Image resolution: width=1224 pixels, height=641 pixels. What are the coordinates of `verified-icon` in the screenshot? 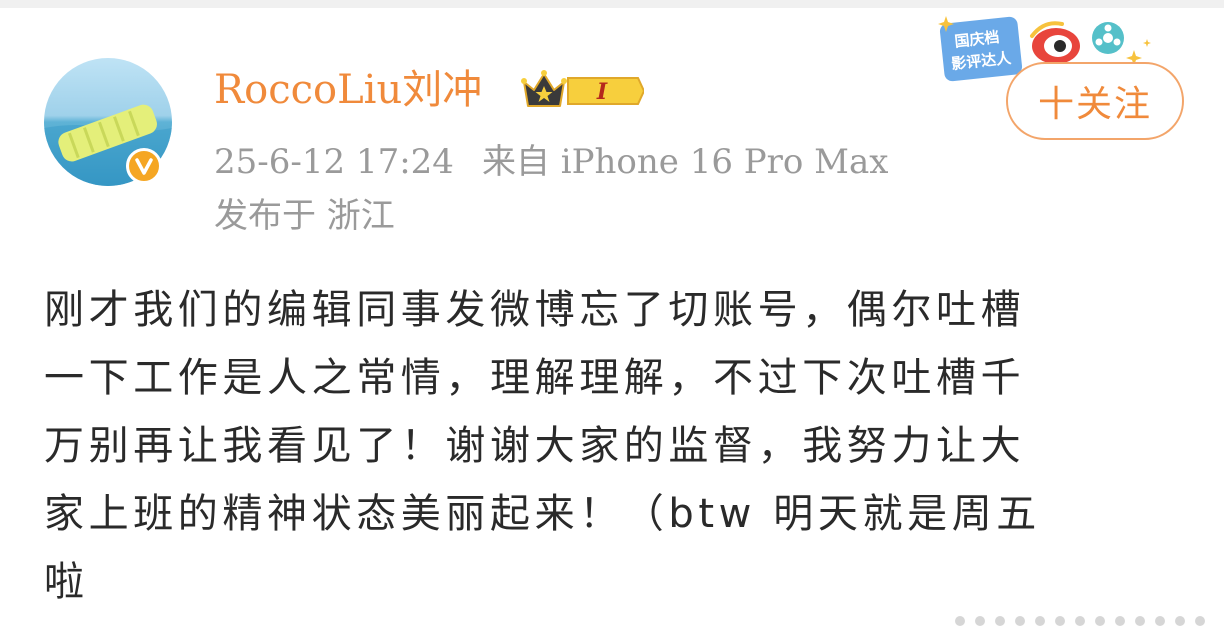 It's located at (144, 166).